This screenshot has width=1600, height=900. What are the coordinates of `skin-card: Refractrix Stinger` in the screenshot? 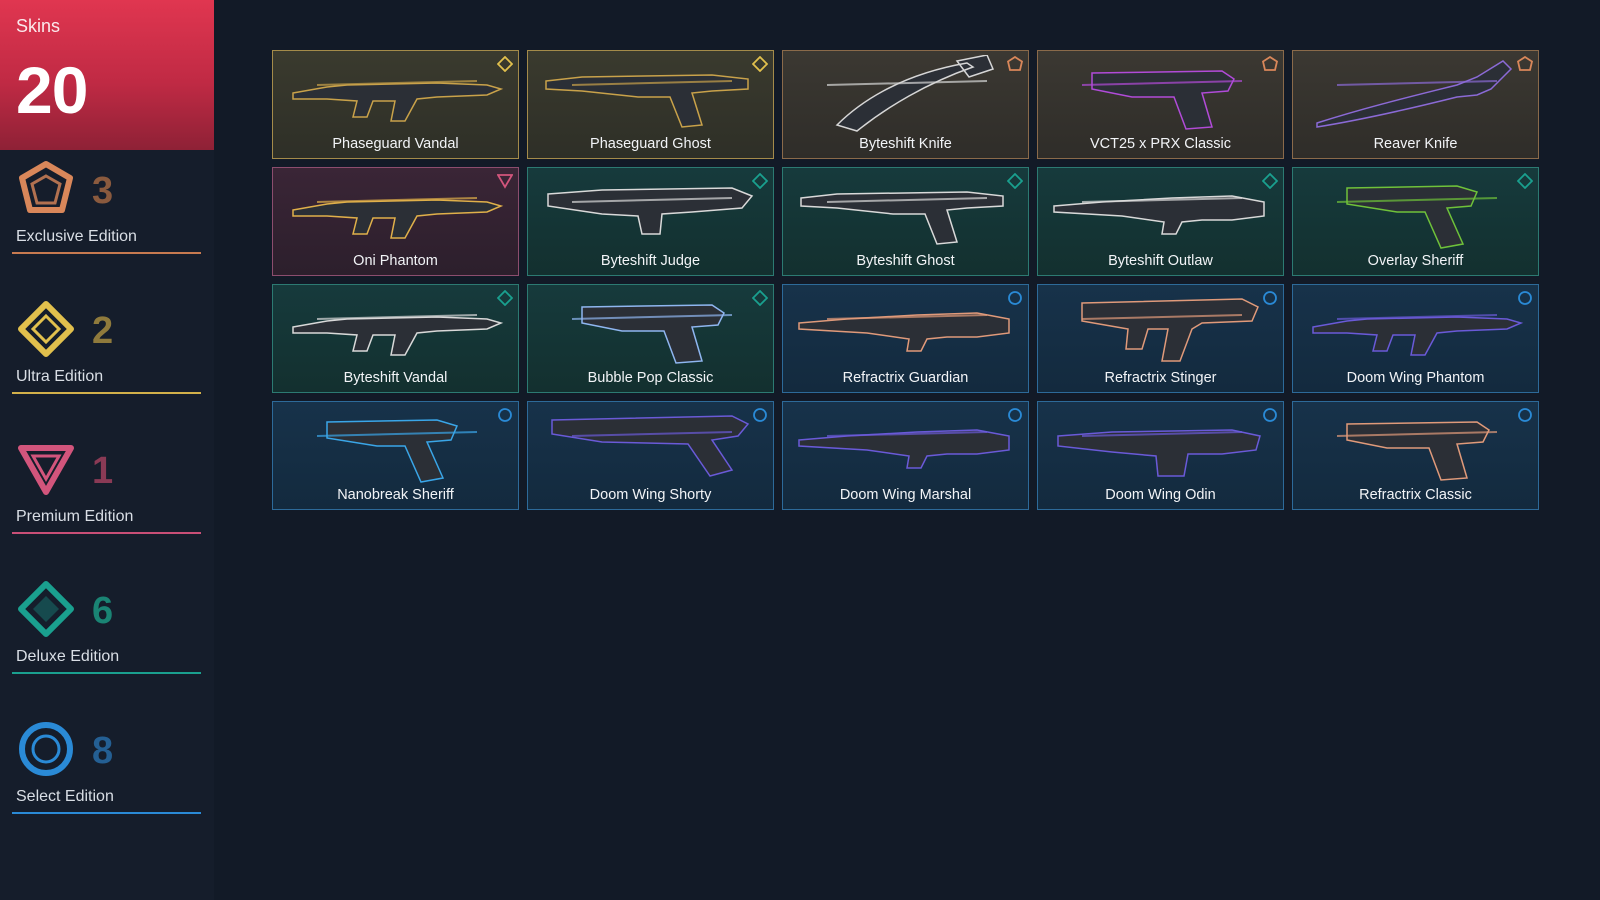 It's located at (1160, 338).